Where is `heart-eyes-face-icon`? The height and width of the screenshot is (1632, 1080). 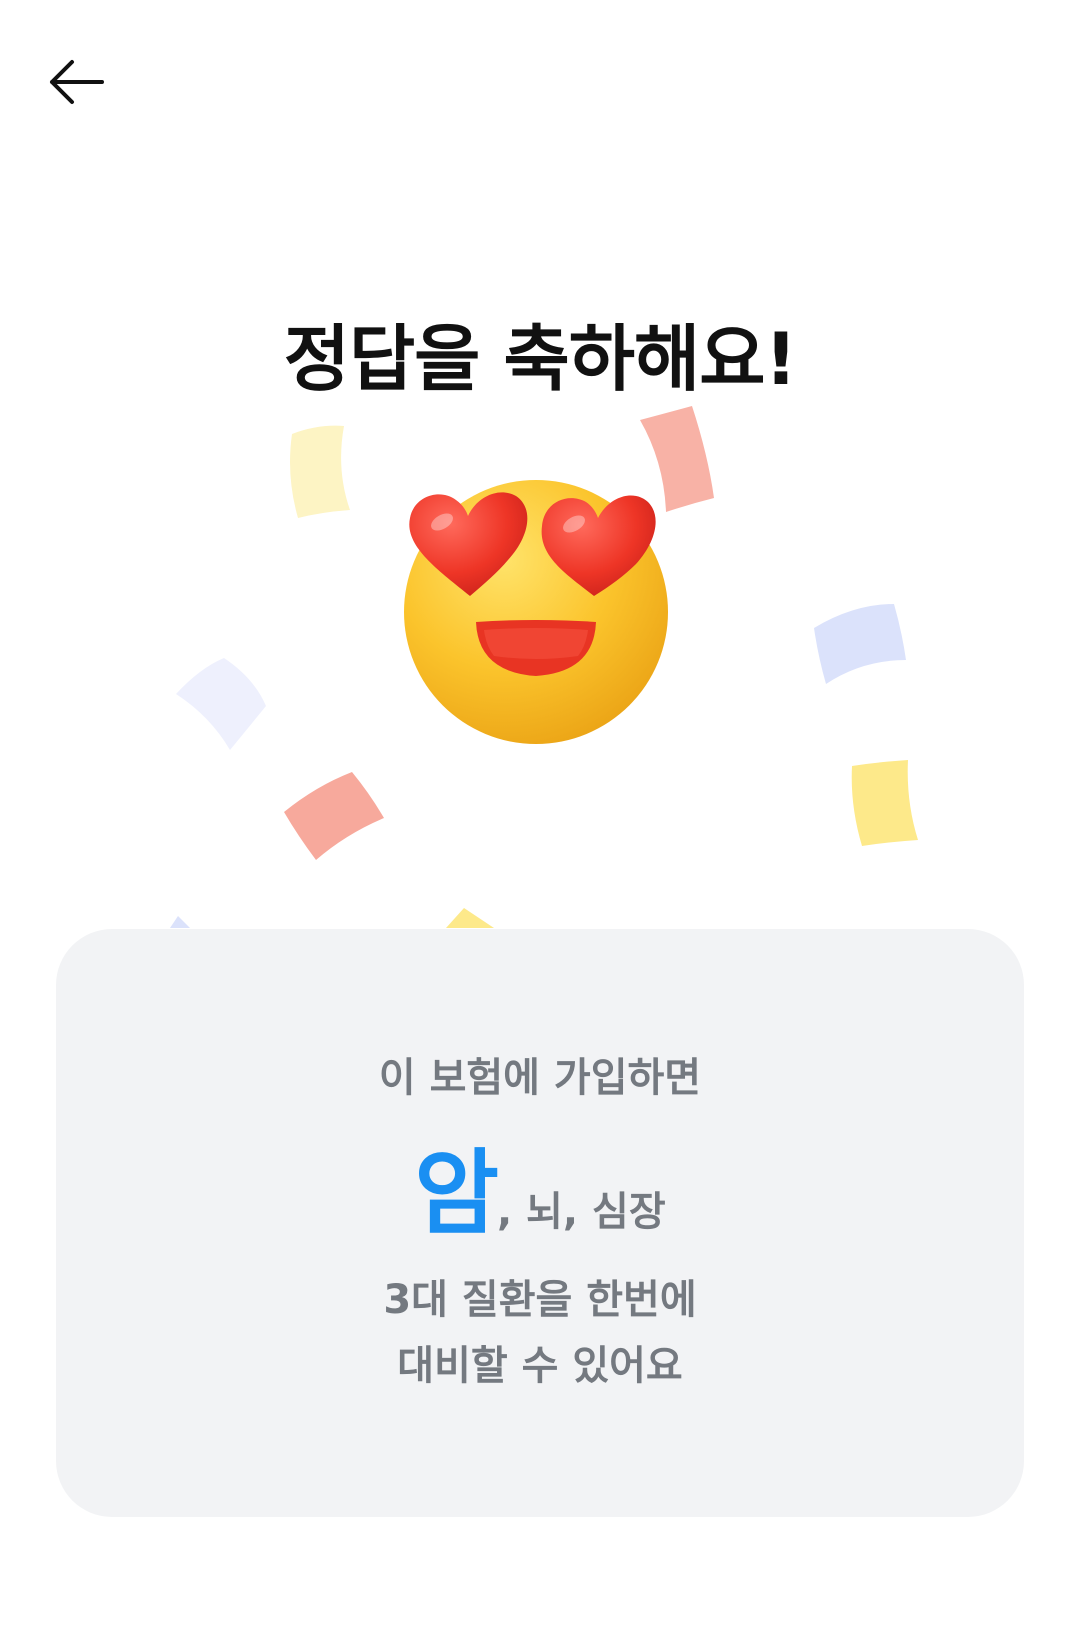 heart-eyes-face-icon is located at coordinates (536, 612).